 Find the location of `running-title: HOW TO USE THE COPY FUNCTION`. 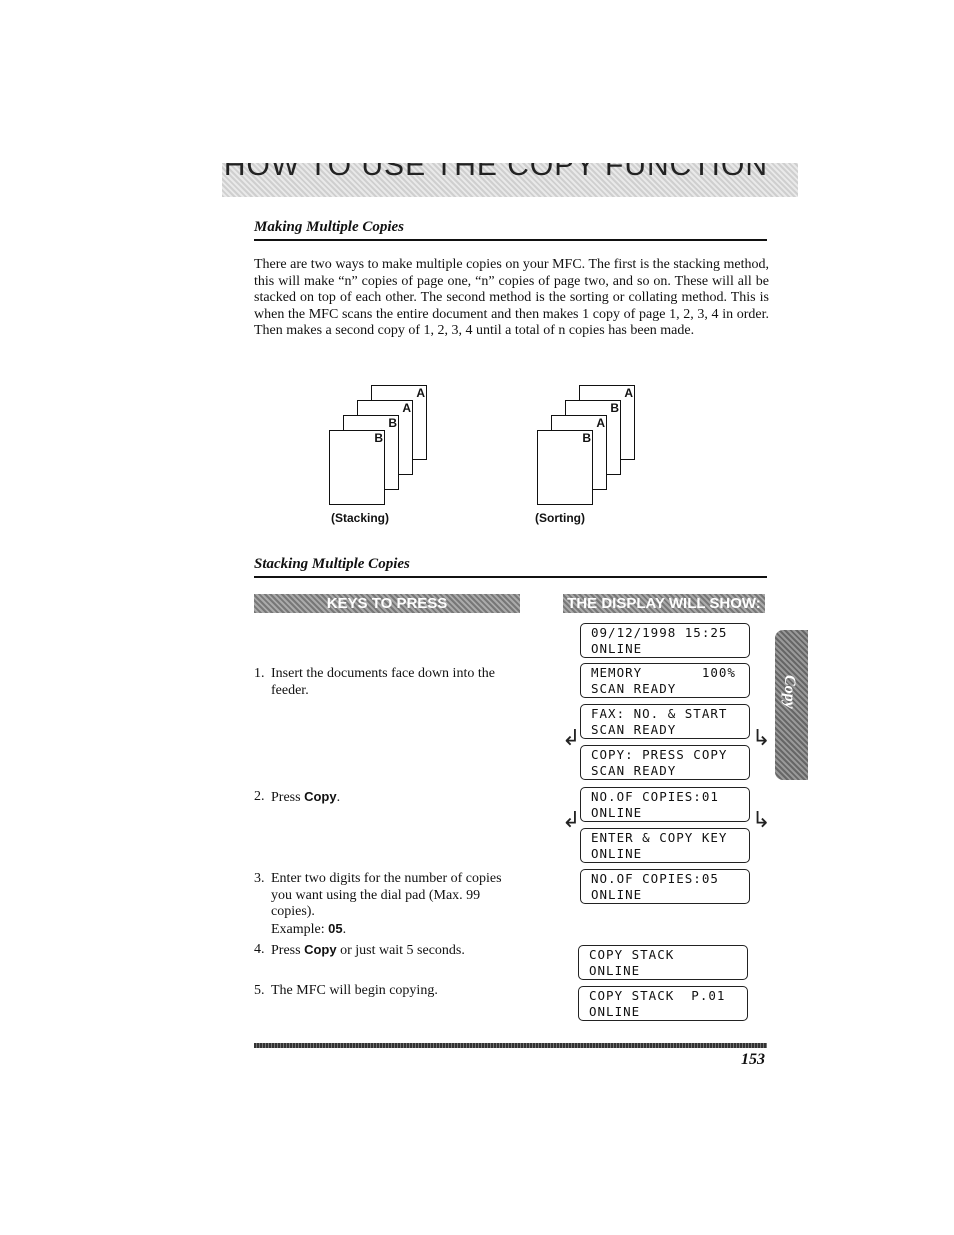

running-title: HOW TO USE THE COPY FUNCTION is located at coordinates (495, 172).